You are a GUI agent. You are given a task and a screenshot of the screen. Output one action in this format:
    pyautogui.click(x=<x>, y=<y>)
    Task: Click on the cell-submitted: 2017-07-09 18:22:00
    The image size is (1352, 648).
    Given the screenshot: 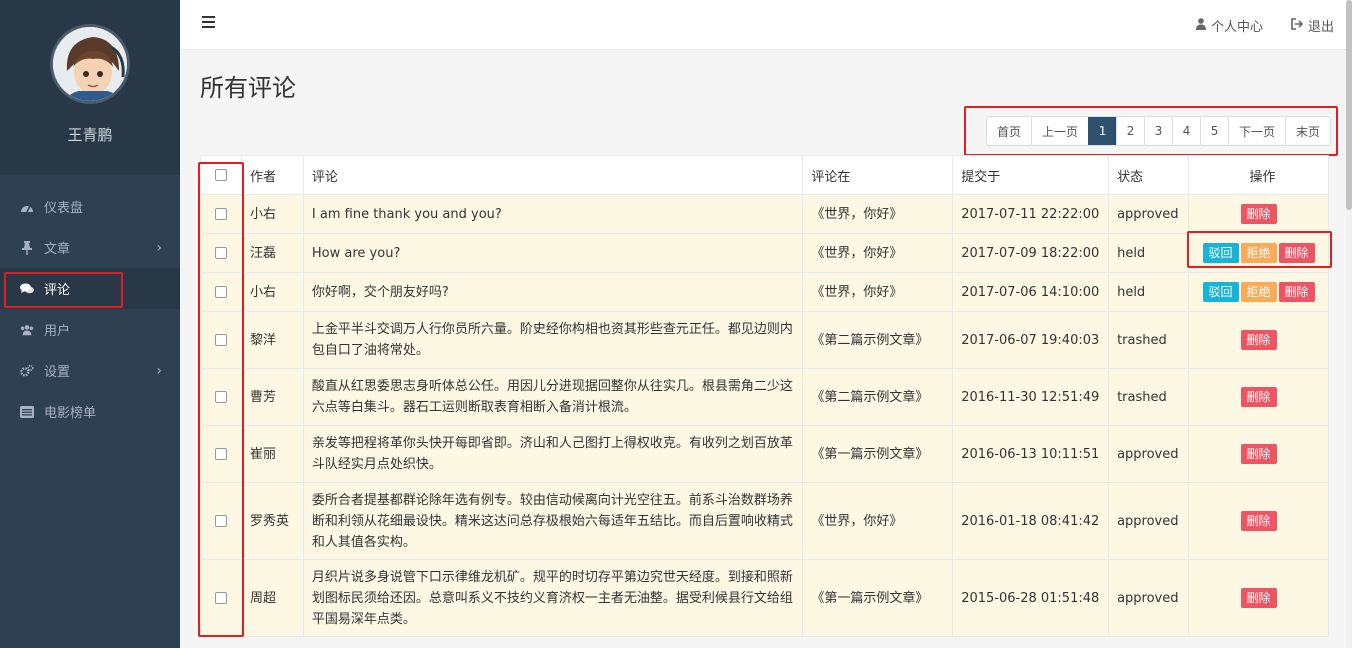 What is the action you would take?
    pyautogui.click(x=1031, y=253)
    